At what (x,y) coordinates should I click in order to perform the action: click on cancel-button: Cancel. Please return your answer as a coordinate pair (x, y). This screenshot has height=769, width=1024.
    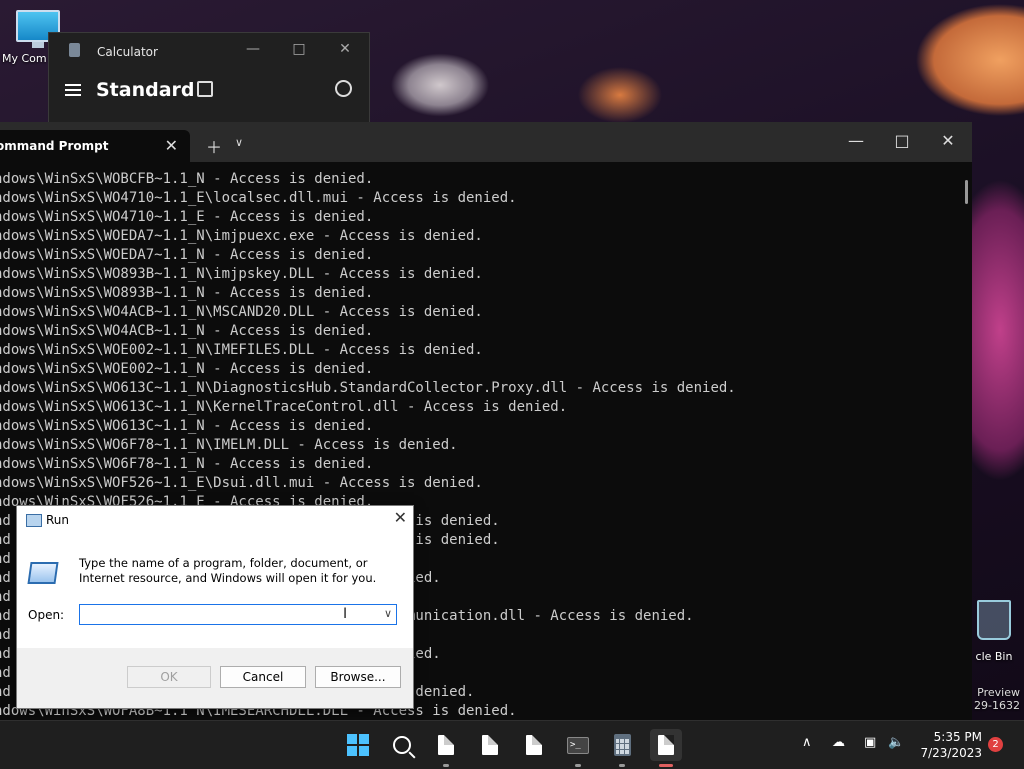
    Looking at the image, I should click on (263, 677).